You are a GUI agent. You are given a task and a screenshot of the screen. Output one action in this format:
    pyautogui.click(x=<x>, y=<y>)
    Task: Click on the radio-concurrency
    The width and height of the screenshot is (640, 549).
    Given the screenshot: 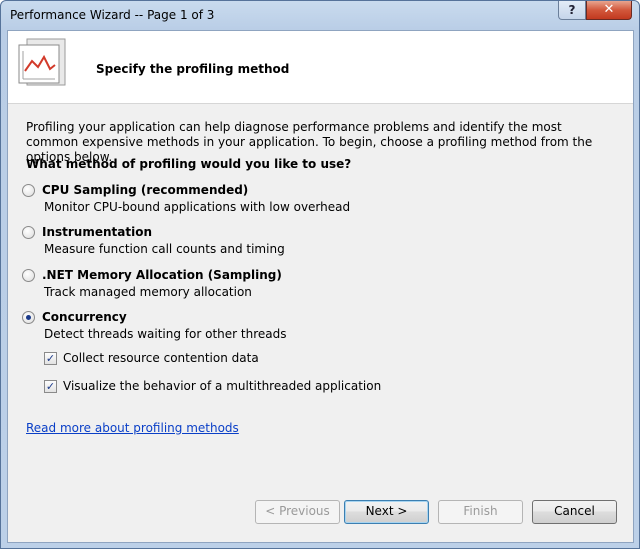 What is the action you would take?
    pyautogui.click(x=28, y=317)
    